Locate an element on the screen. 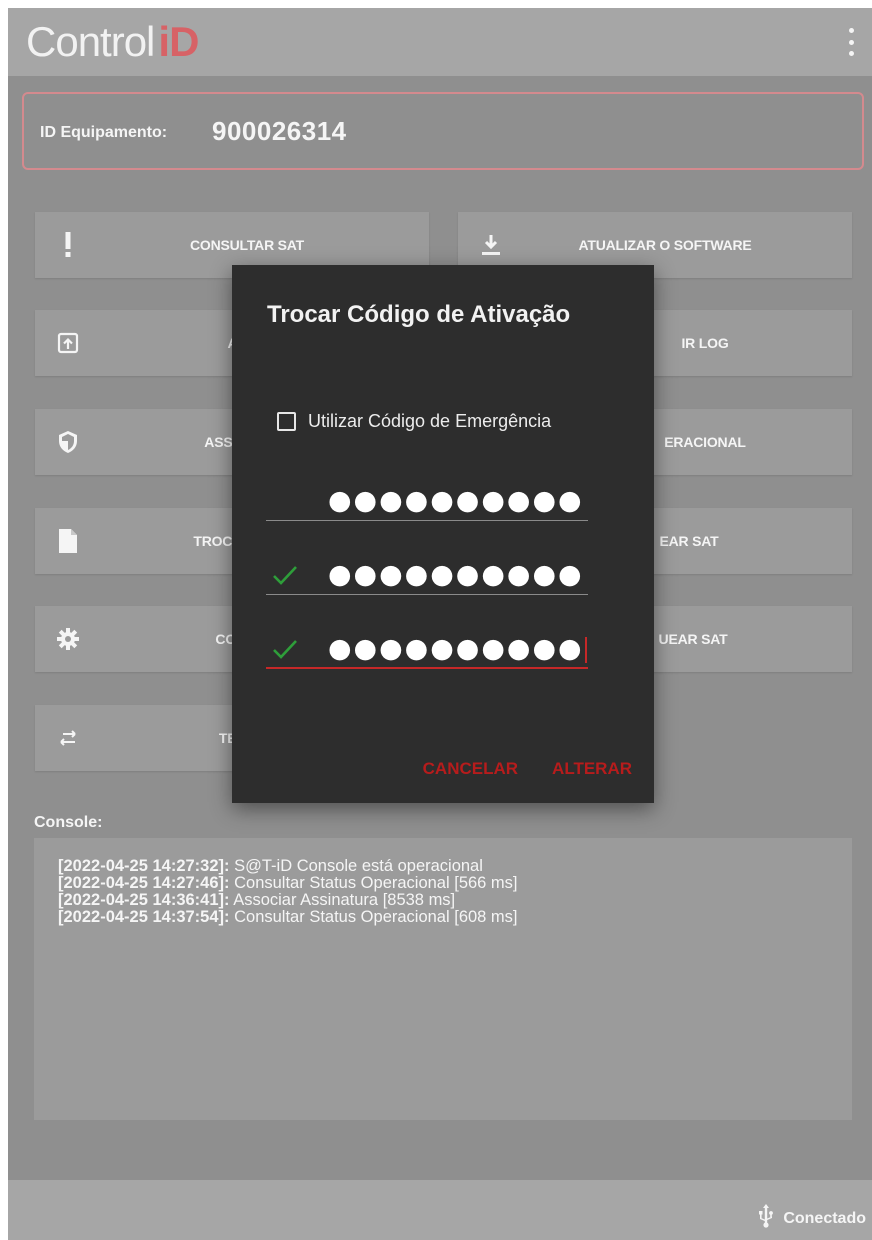 The image size is (872, 1240). new-code-field: ●●●●●●●●●● is located at coordinates (427, 570).